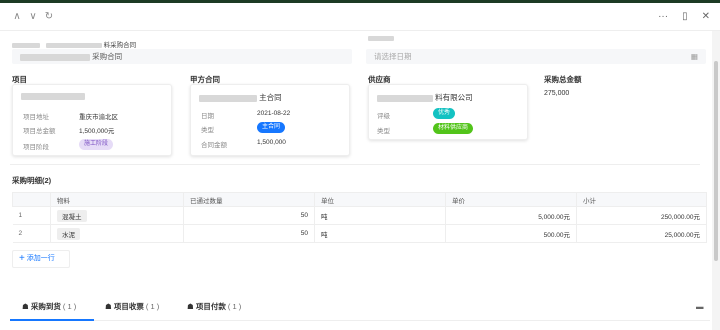  I want to click on tab-invoices: ☗ 项目收票 ( 1 ), so click(132, 307).